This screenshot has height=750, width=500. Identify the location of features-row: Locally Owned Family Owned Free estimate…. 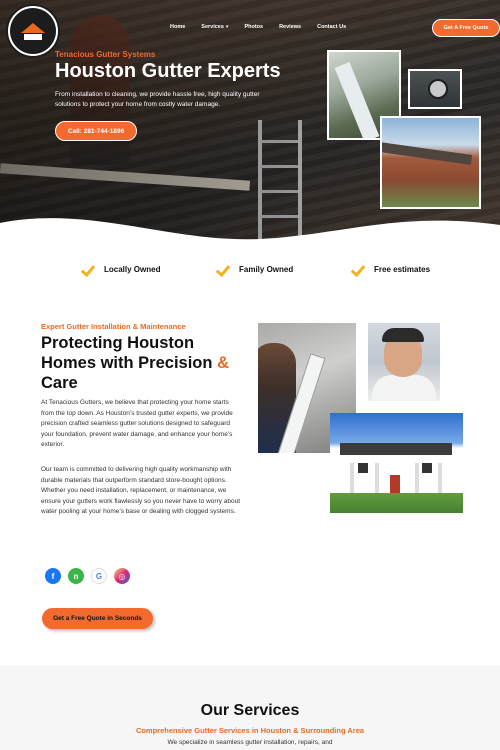
(250, 273).